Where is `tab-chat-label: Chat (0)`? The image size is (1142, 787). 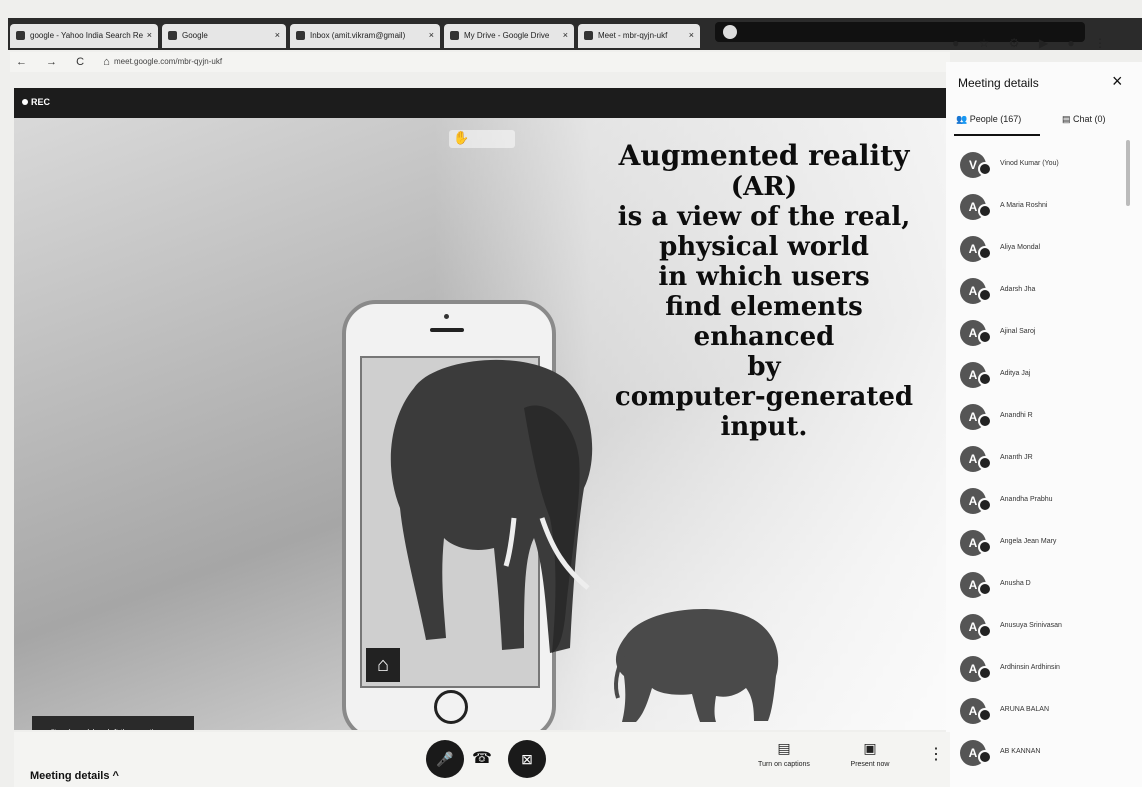
tab-chat-label: Chat (0) is located at coordinates (1089, 119).